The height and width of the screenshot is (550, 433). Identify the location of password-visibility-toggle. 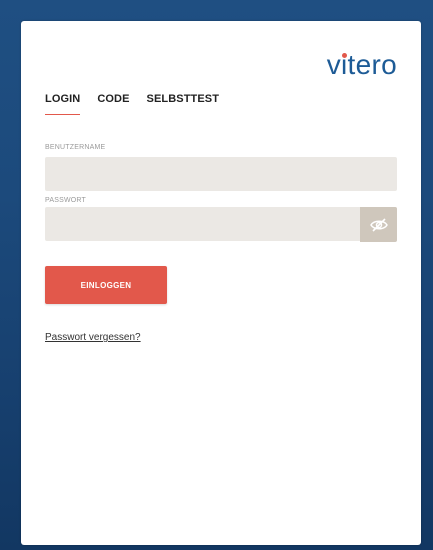
(378, 224).